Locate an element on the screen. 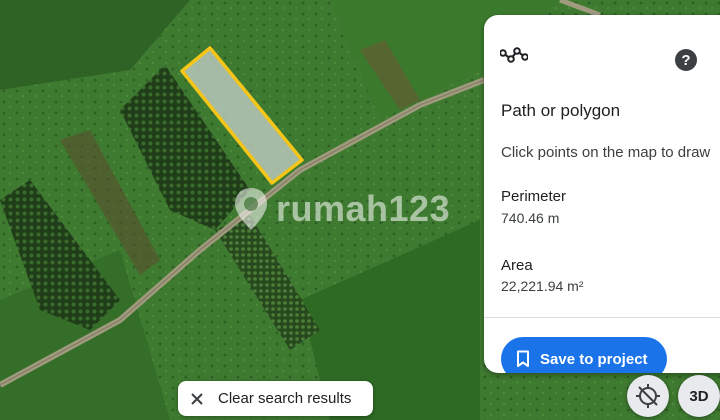 The image size is (720, 420). area-label: Area is located at coordinates (517, 265).